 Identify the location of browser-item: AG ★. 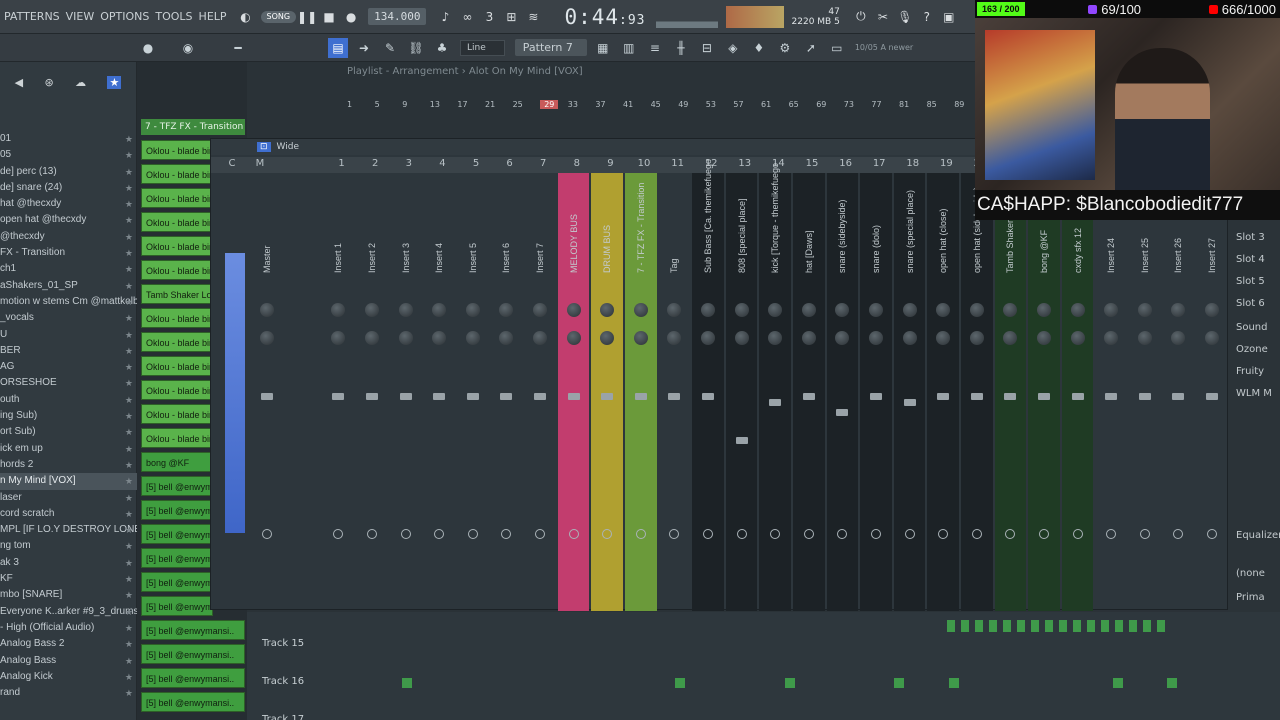
(68, 367).